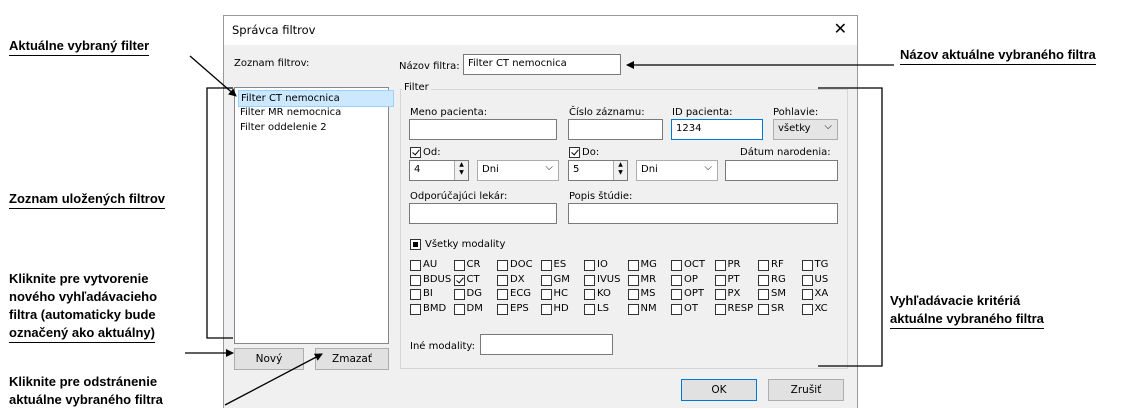 This screenshot has width=1136, height=409. I want to click on bracket-saved-filters, so click(219, 213).